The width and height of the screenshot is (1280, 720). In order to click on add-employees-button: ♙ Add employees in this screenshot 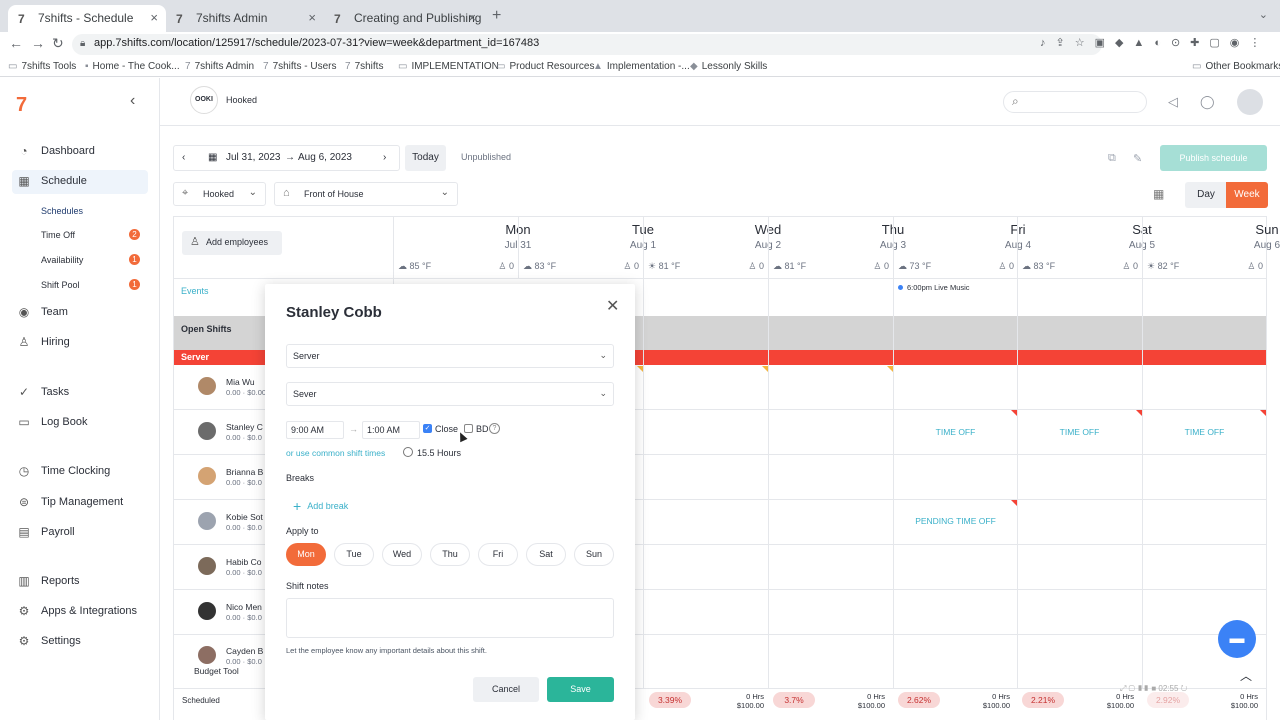, I will do `click(232, 243)`.